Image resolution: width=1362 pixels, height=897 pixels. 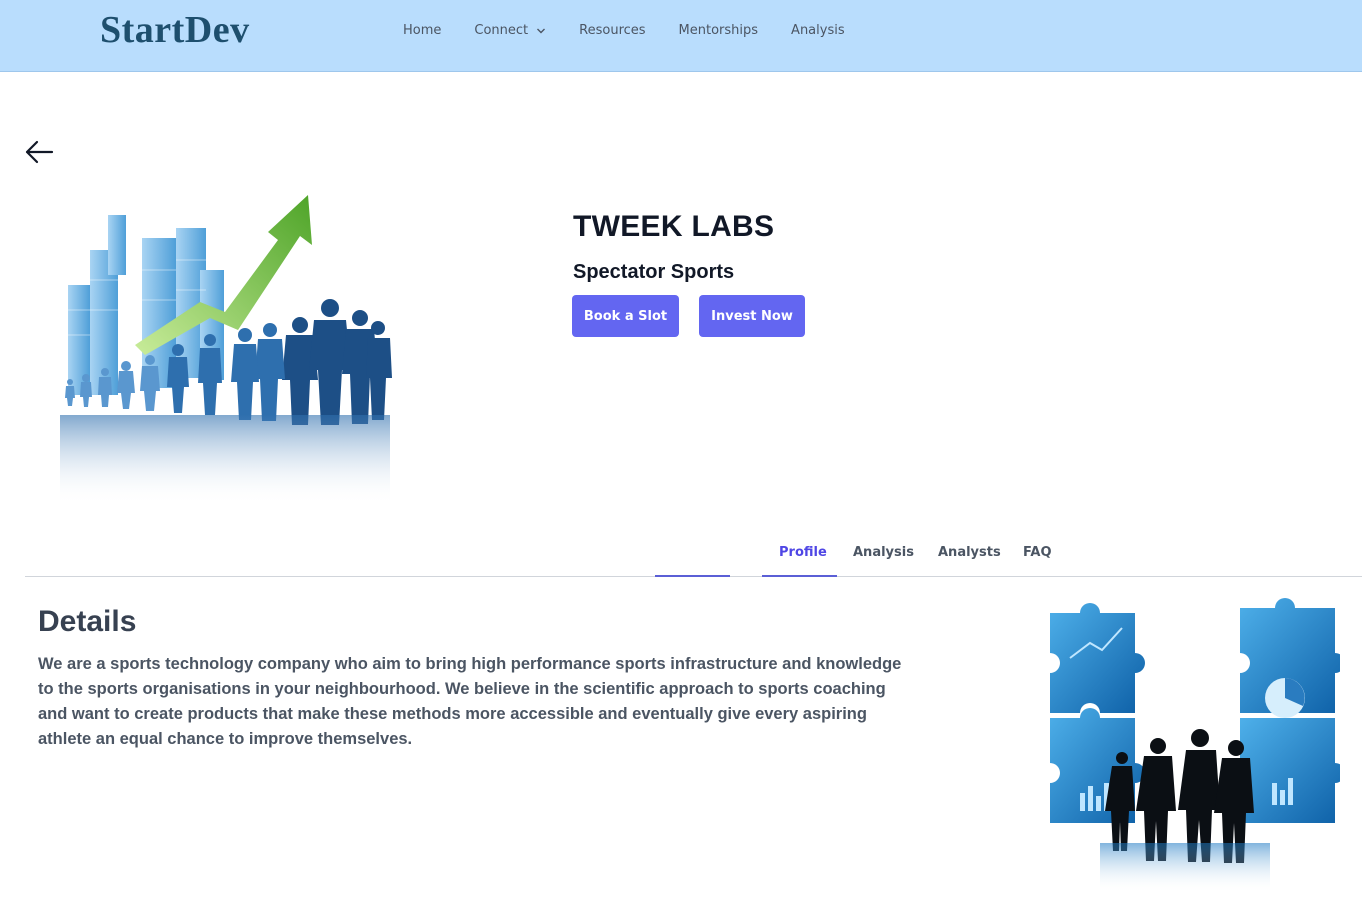 I want to click on invest-now-button: Invest Now, so click(x=752, y=316).